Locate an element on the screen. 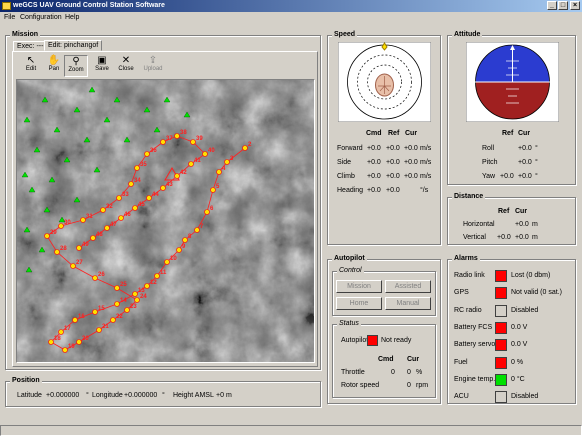  tool-close-button: ✕ Close is located at coordinates (126, 66).